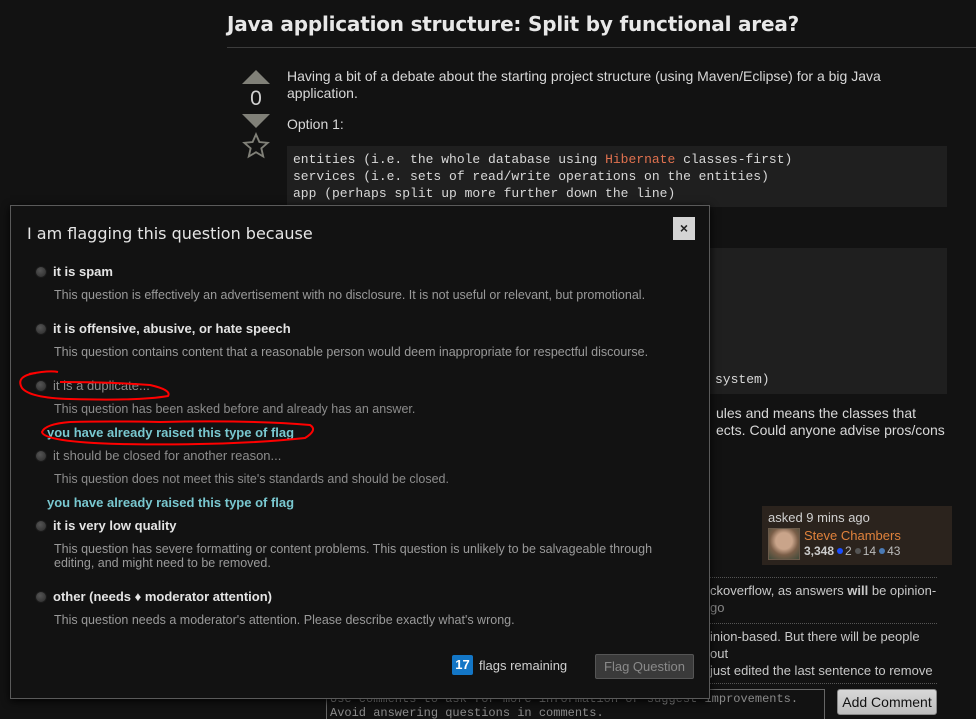 This screenshot has width=976, height=719. What do you see at coordinates (882, 551) in the screenshot?
I see `bronze-badge-icon` at bounding box center [882, 551].